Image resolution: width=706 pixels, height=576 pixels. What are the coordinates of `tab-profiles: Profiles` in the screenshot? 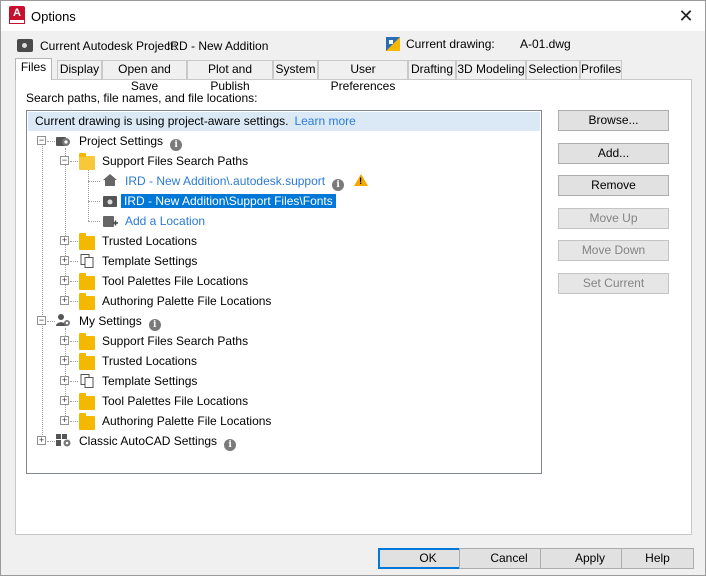 It's located at (601, 69).